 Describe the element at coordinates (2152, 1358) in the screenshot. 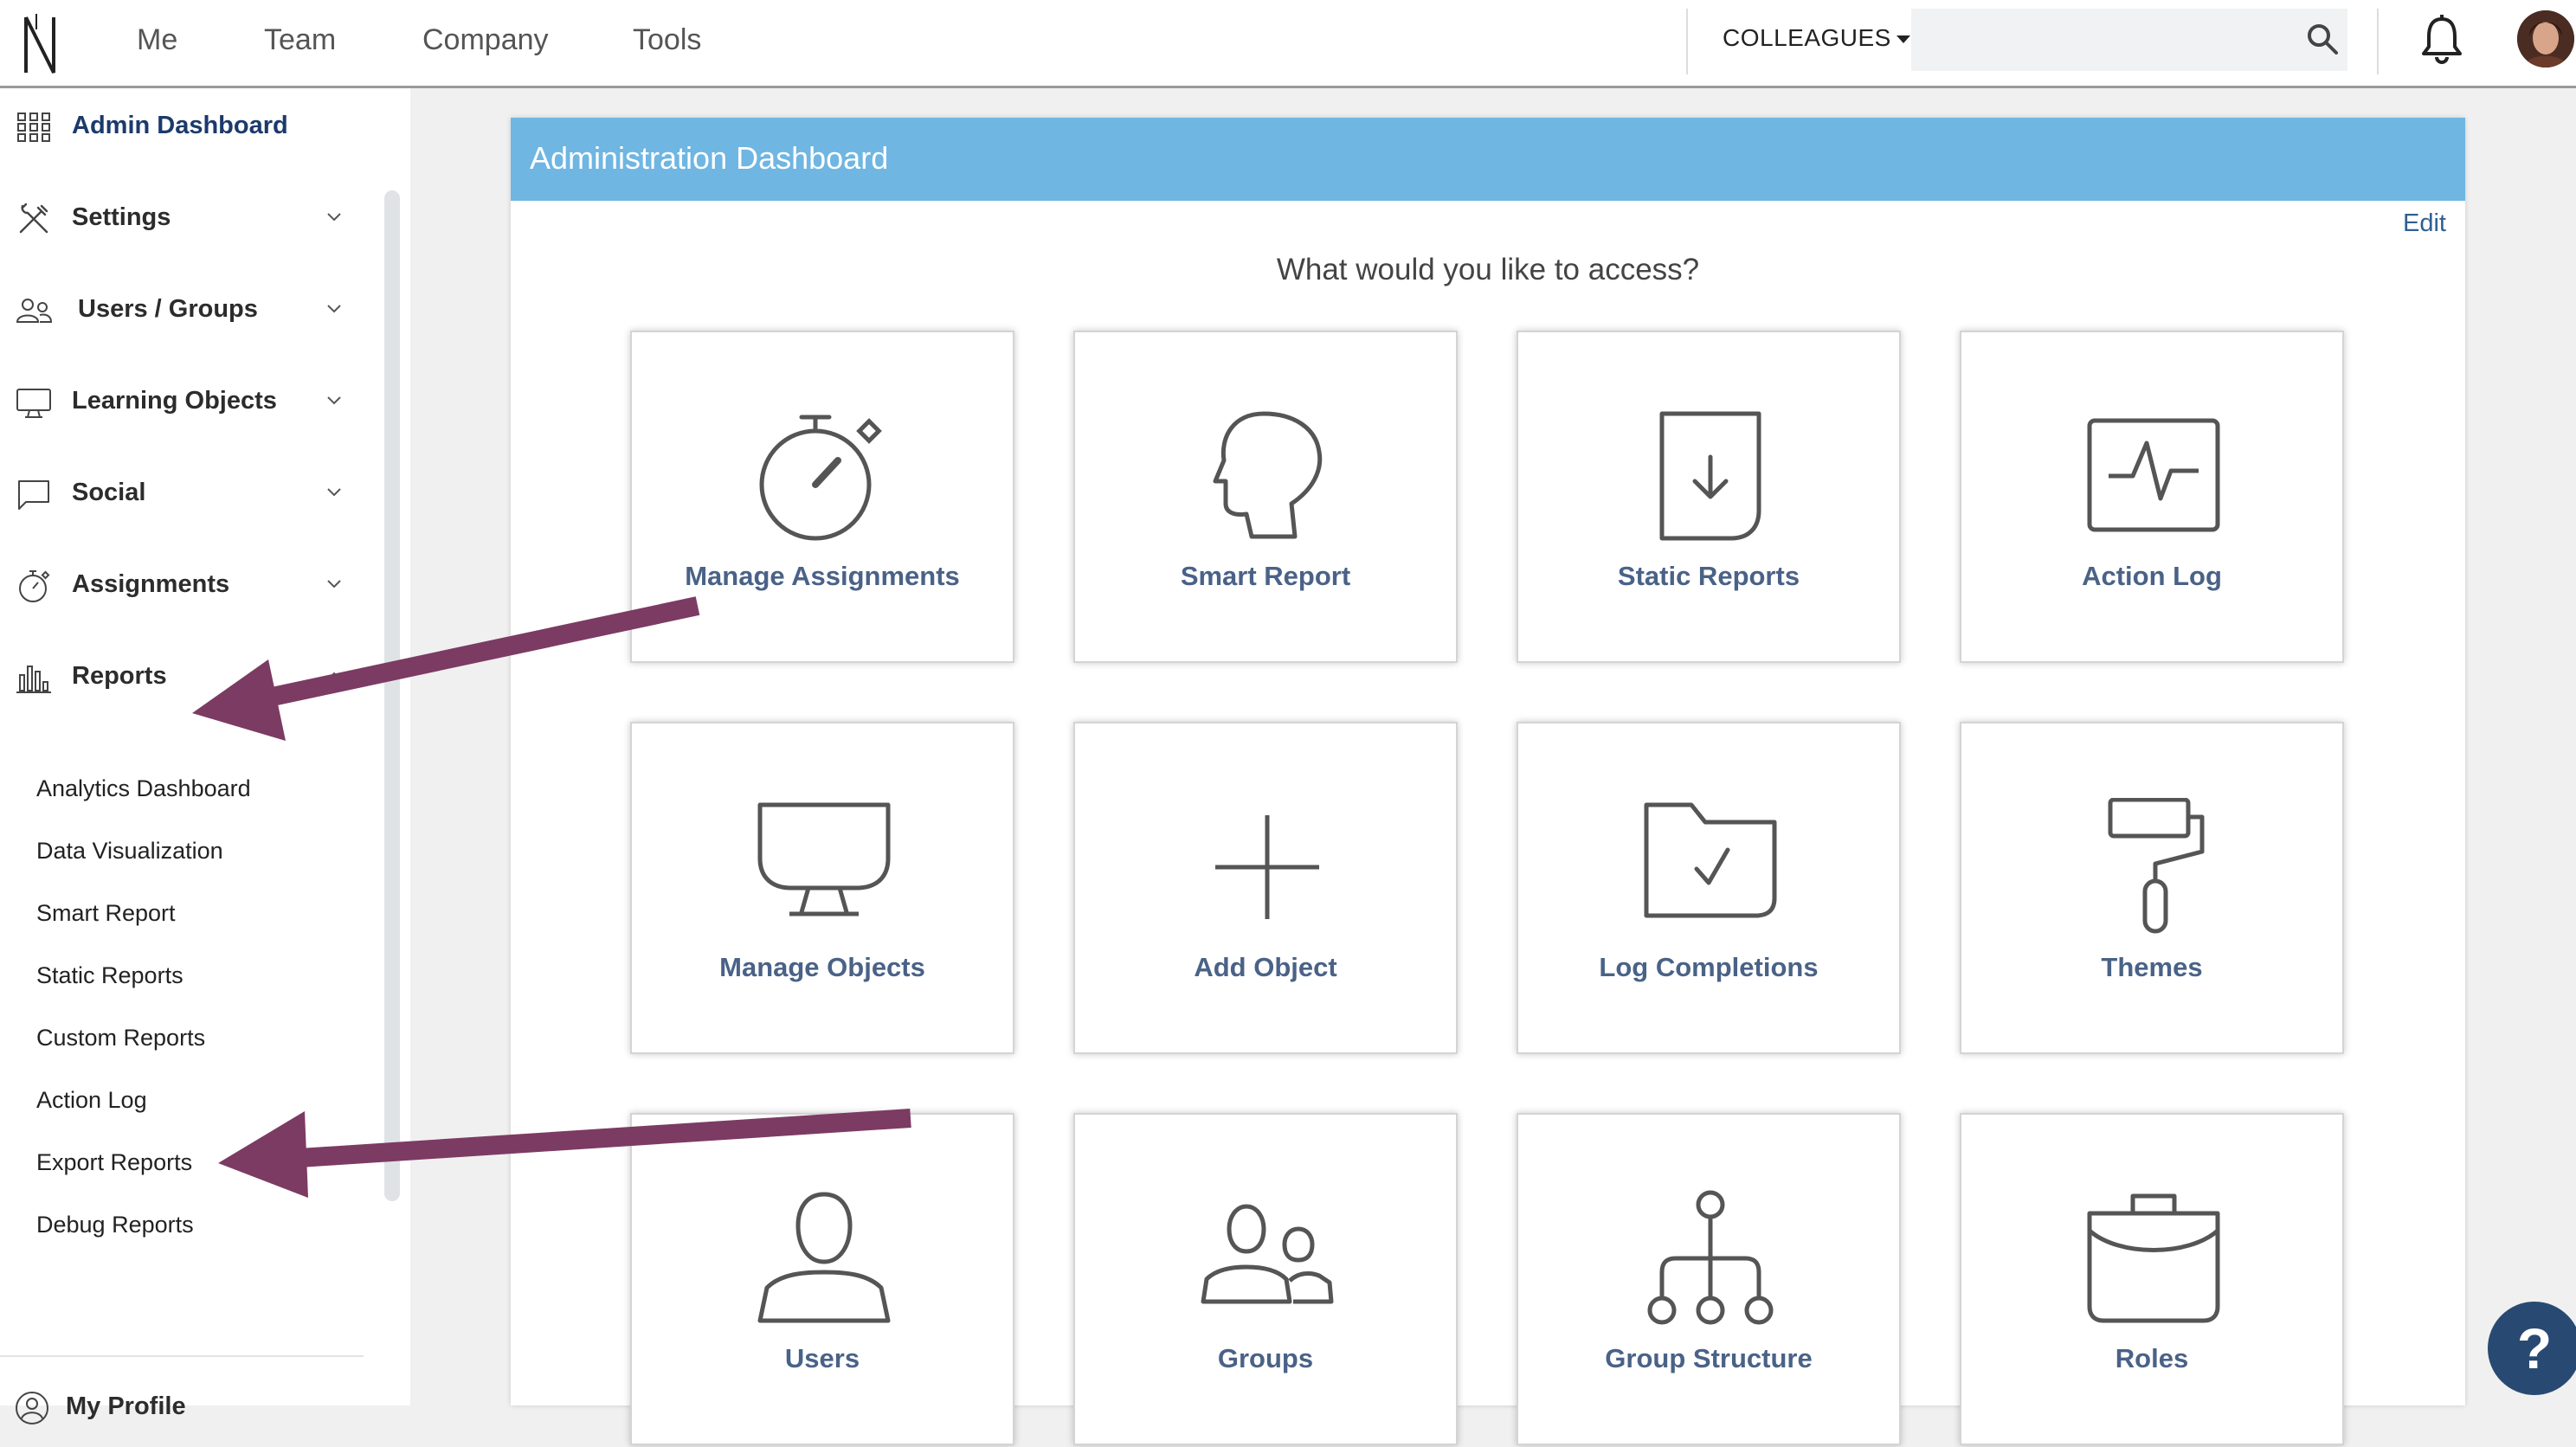

I see `tile-label: Roles` at that location.